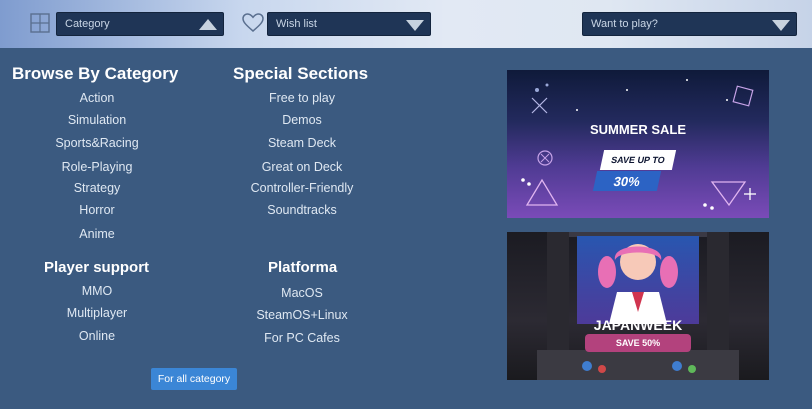  I want to click on category-link-action: Action, so click(97, 98).